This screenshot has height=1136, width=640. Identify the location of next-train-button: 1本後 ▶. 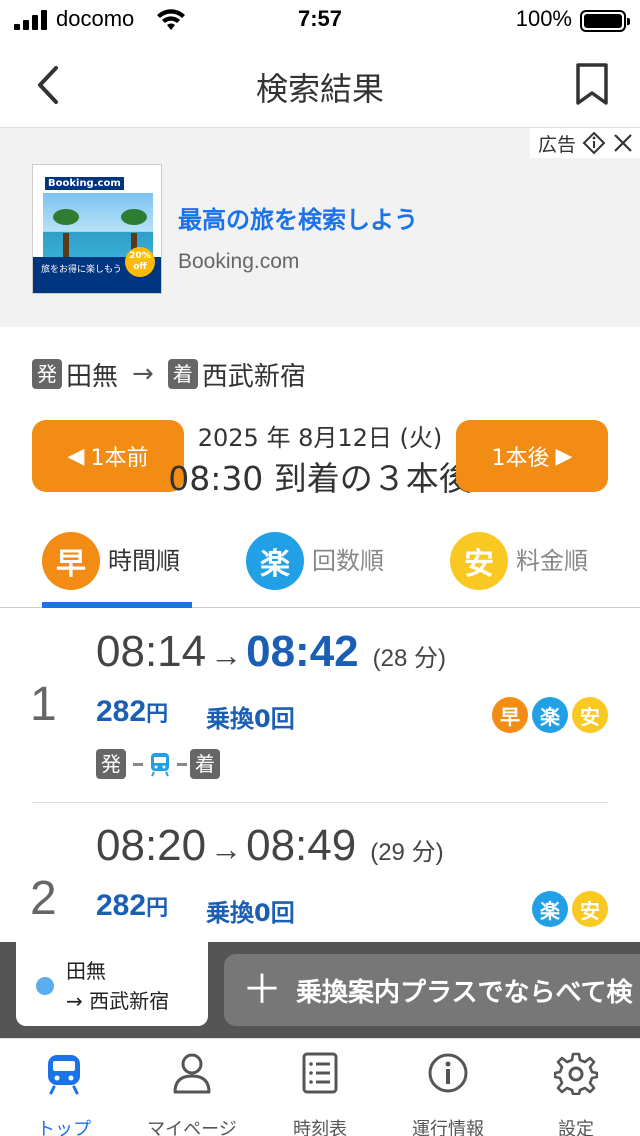
(532, 456).